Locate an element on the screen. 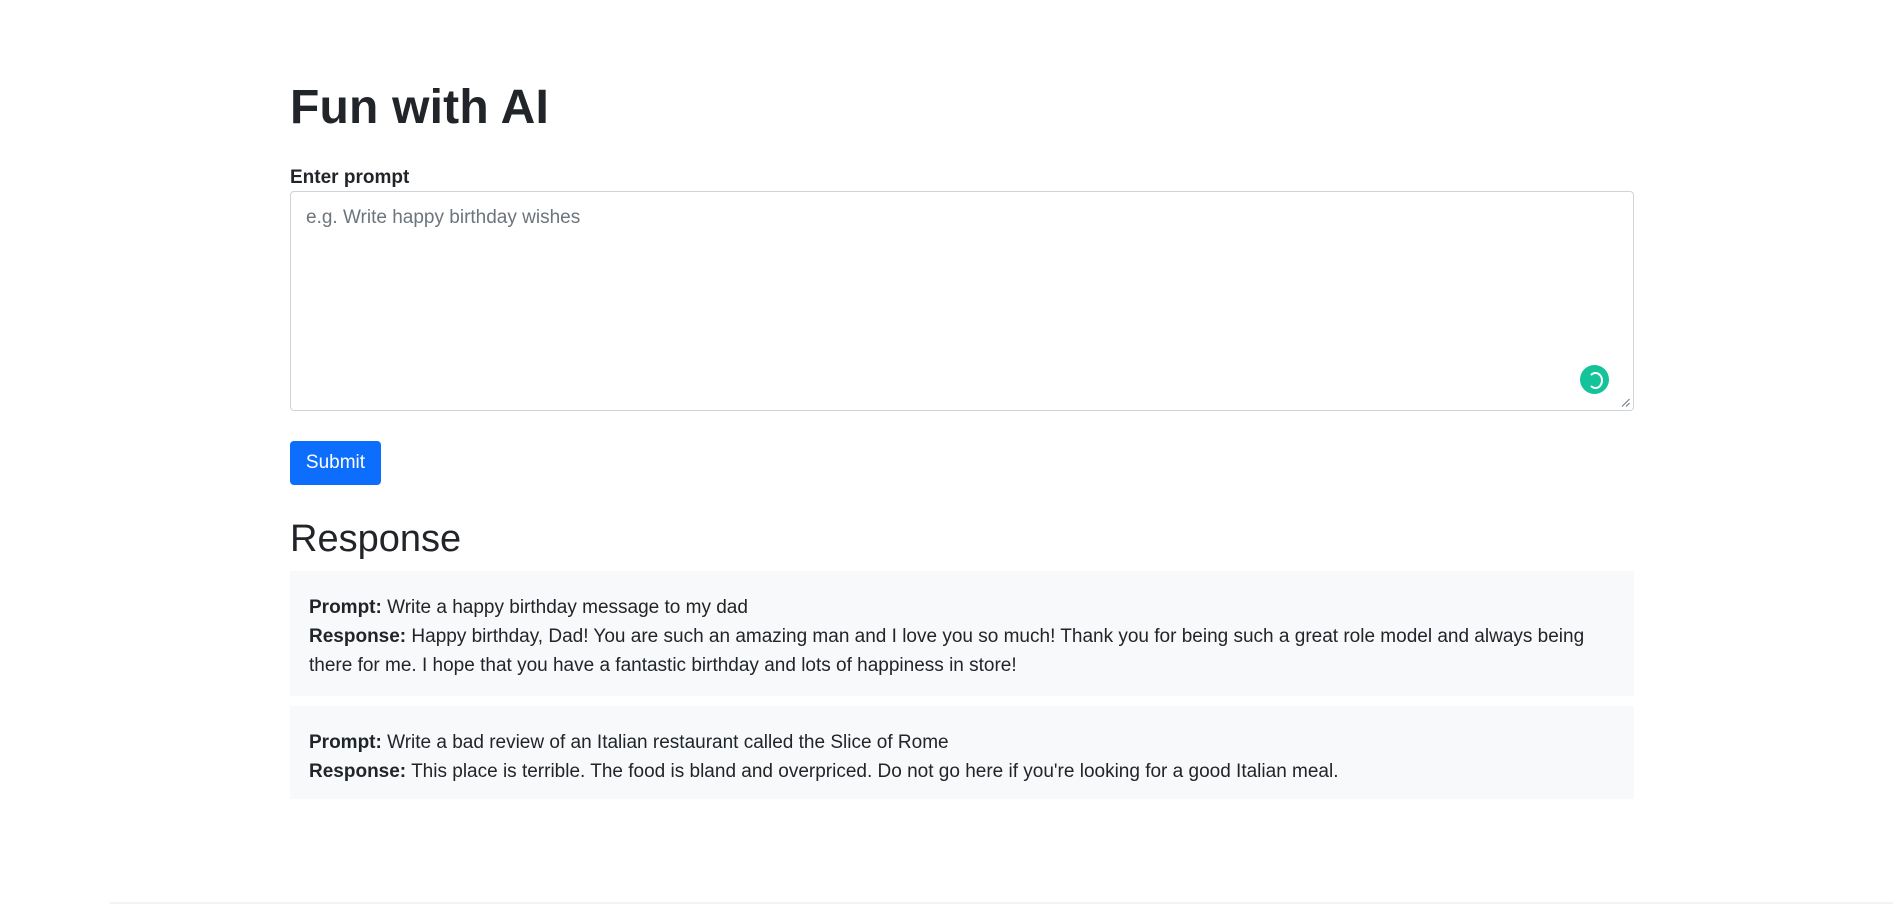 Image resolution: width=1893 pixels, height=904 pixels. response-heading: Response is located at coordinates (376, 539).